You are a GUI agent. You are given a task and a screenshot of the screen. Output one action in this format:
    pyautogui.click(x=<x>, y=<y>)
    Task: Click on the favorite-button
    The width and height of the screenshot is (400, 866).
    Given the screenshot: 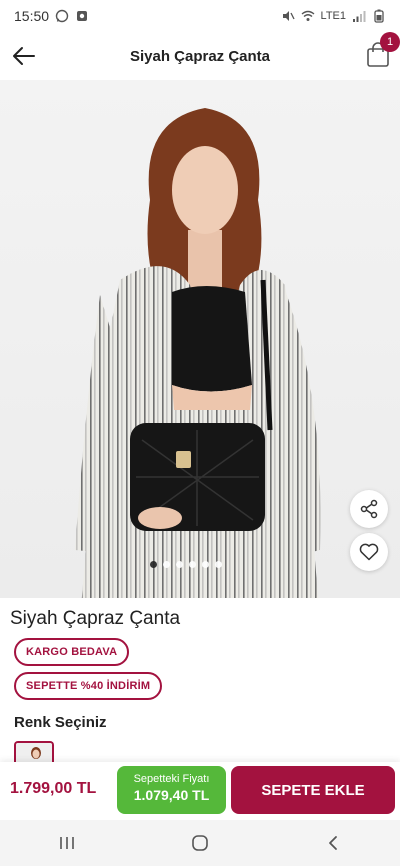 What is the action you would take?
    pyautogui.click(x=369, y=552)
    